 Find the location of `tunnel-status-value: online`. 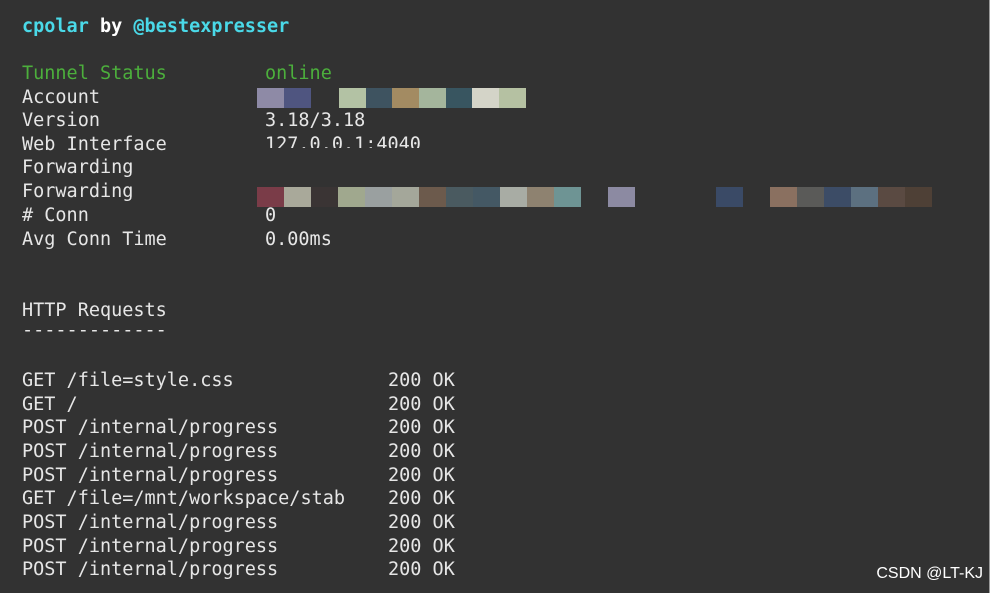

tunnel-status-value: online is located at coordinates (298, 73).